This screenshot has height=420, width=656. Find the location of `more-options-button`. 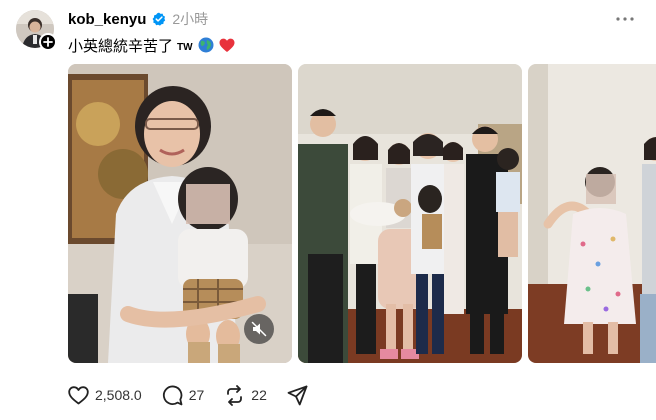

more-options-button is located at coordinates (625, 19).